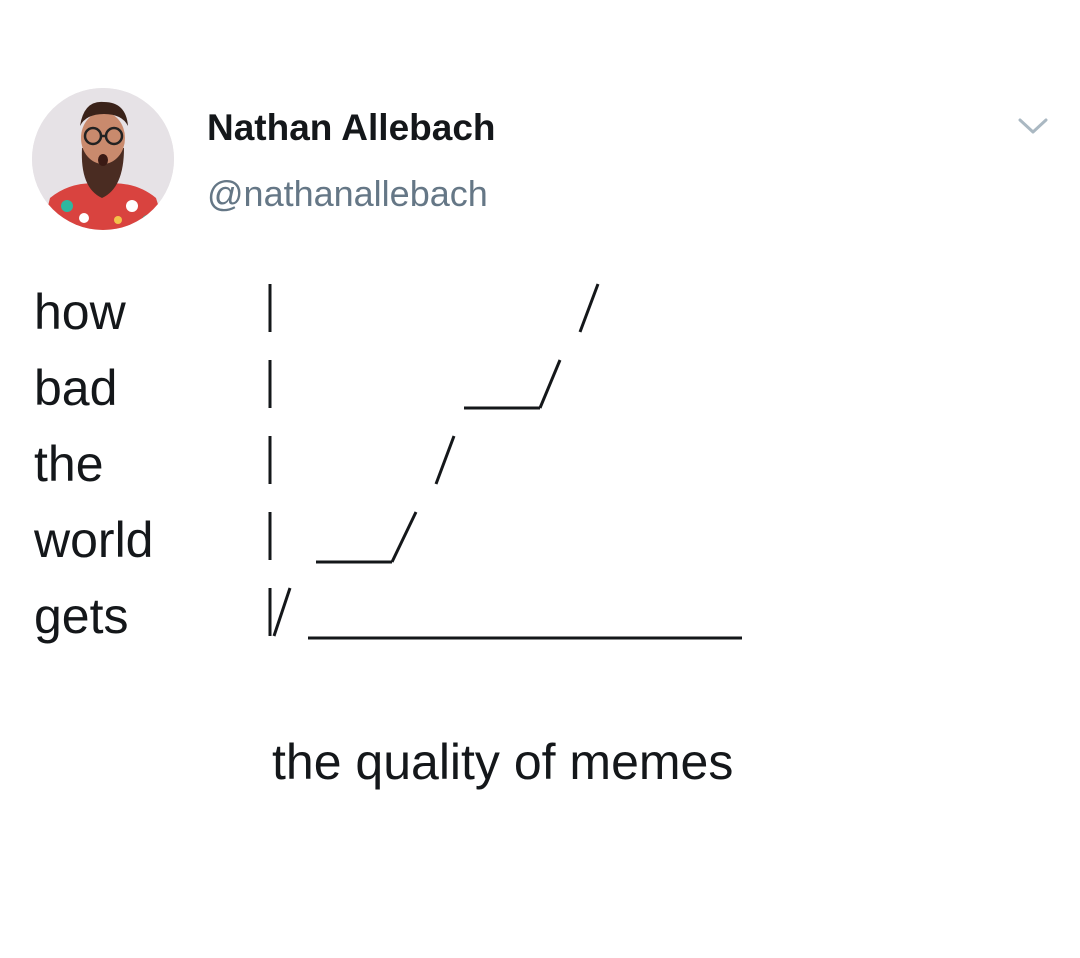 The height and width of the screenshot is (958, 1080). Describe the element at coordinates (1033, 126) in the screenshot. I see `chevron-down-icon` at that location.